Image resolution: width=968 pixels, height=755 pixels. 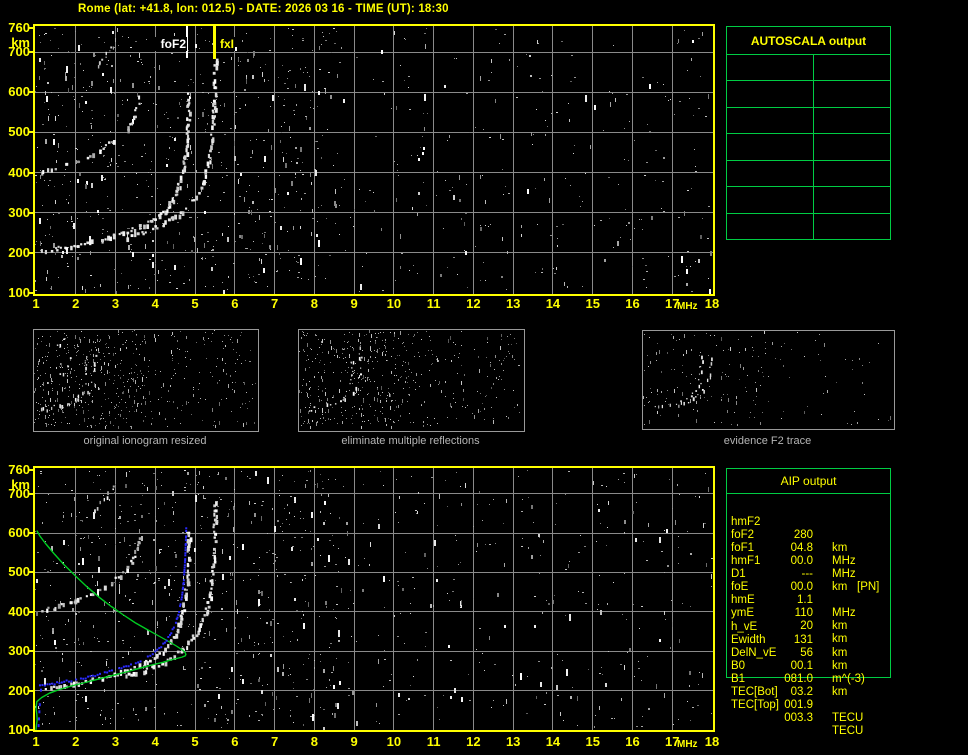 I want to click on x-tick-label: 10, so click(x=394, y=303).